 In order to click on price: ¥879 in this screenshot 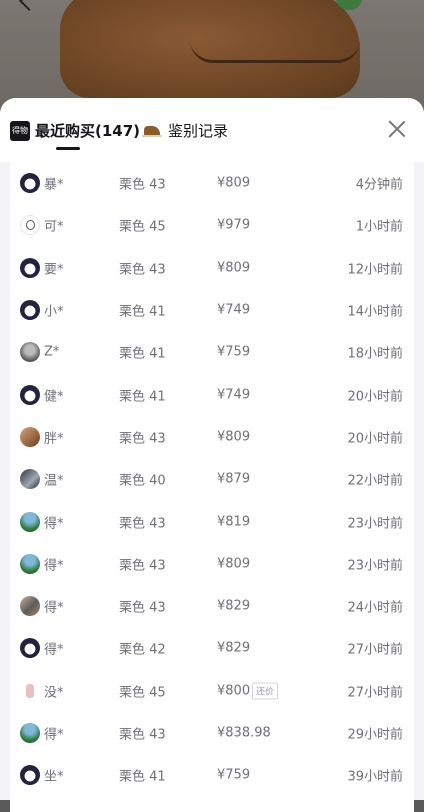, I will do `click(234, 479)`.